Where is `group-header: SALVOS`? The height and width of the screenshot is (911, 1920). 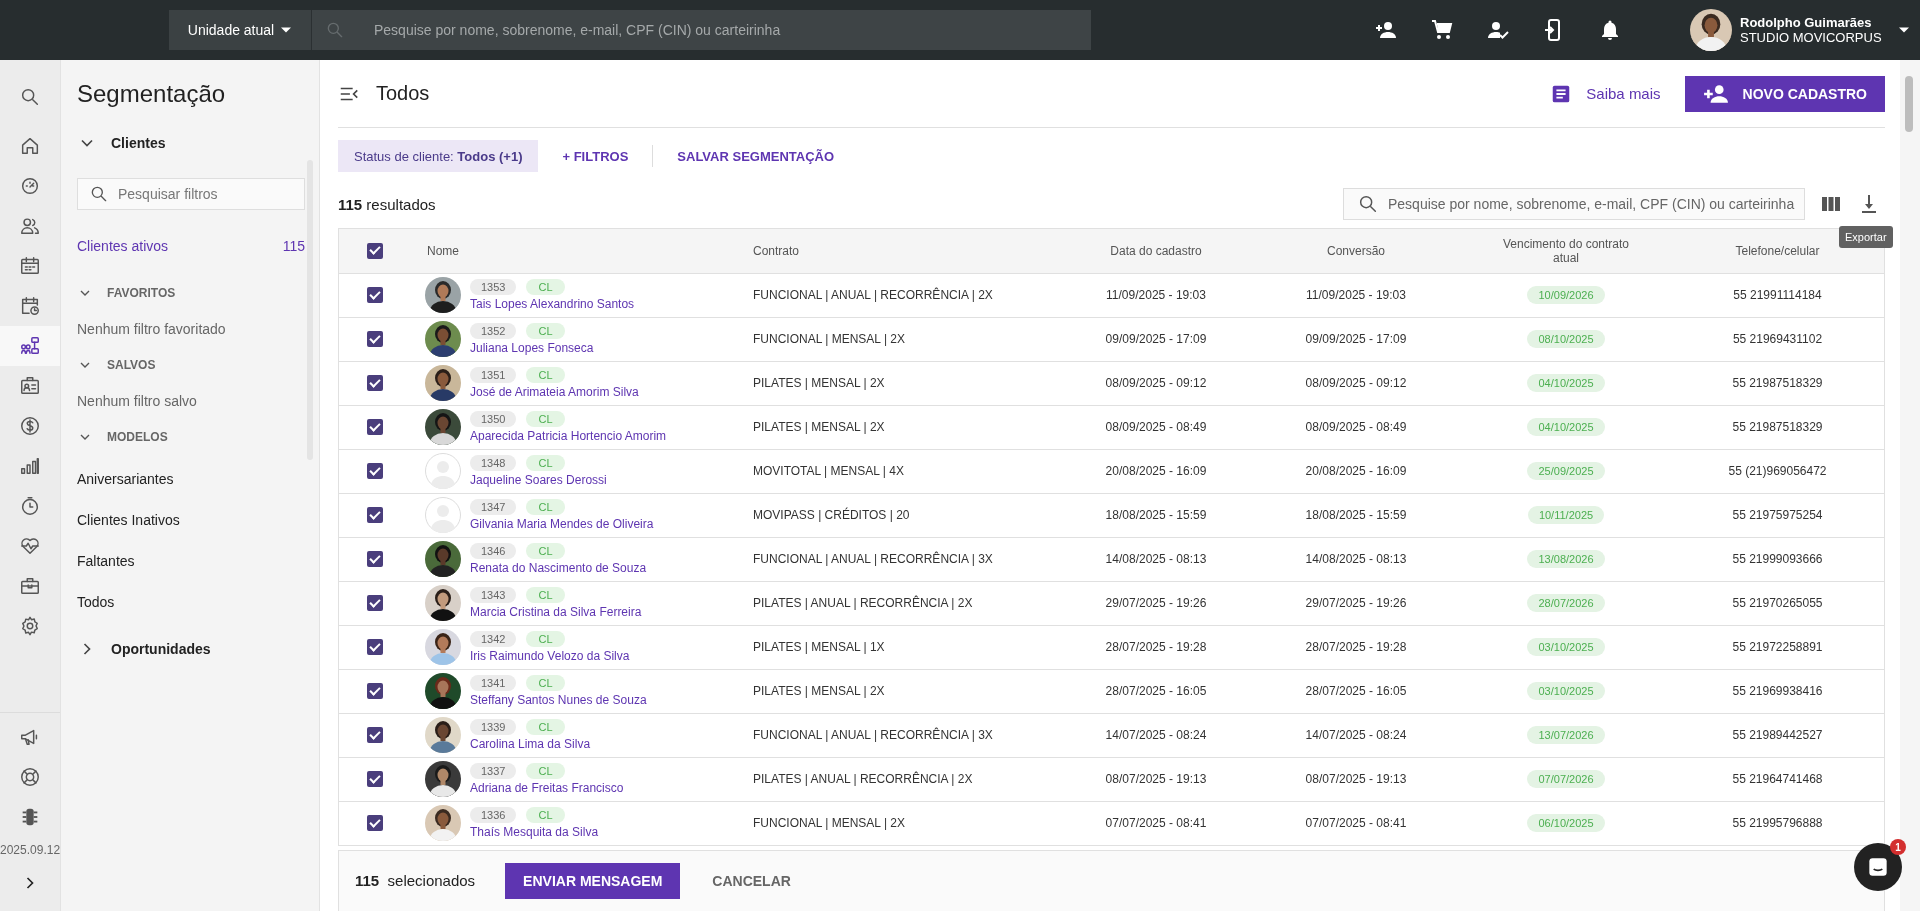
group-header: SALVOS is located at coordinates (131, 365).